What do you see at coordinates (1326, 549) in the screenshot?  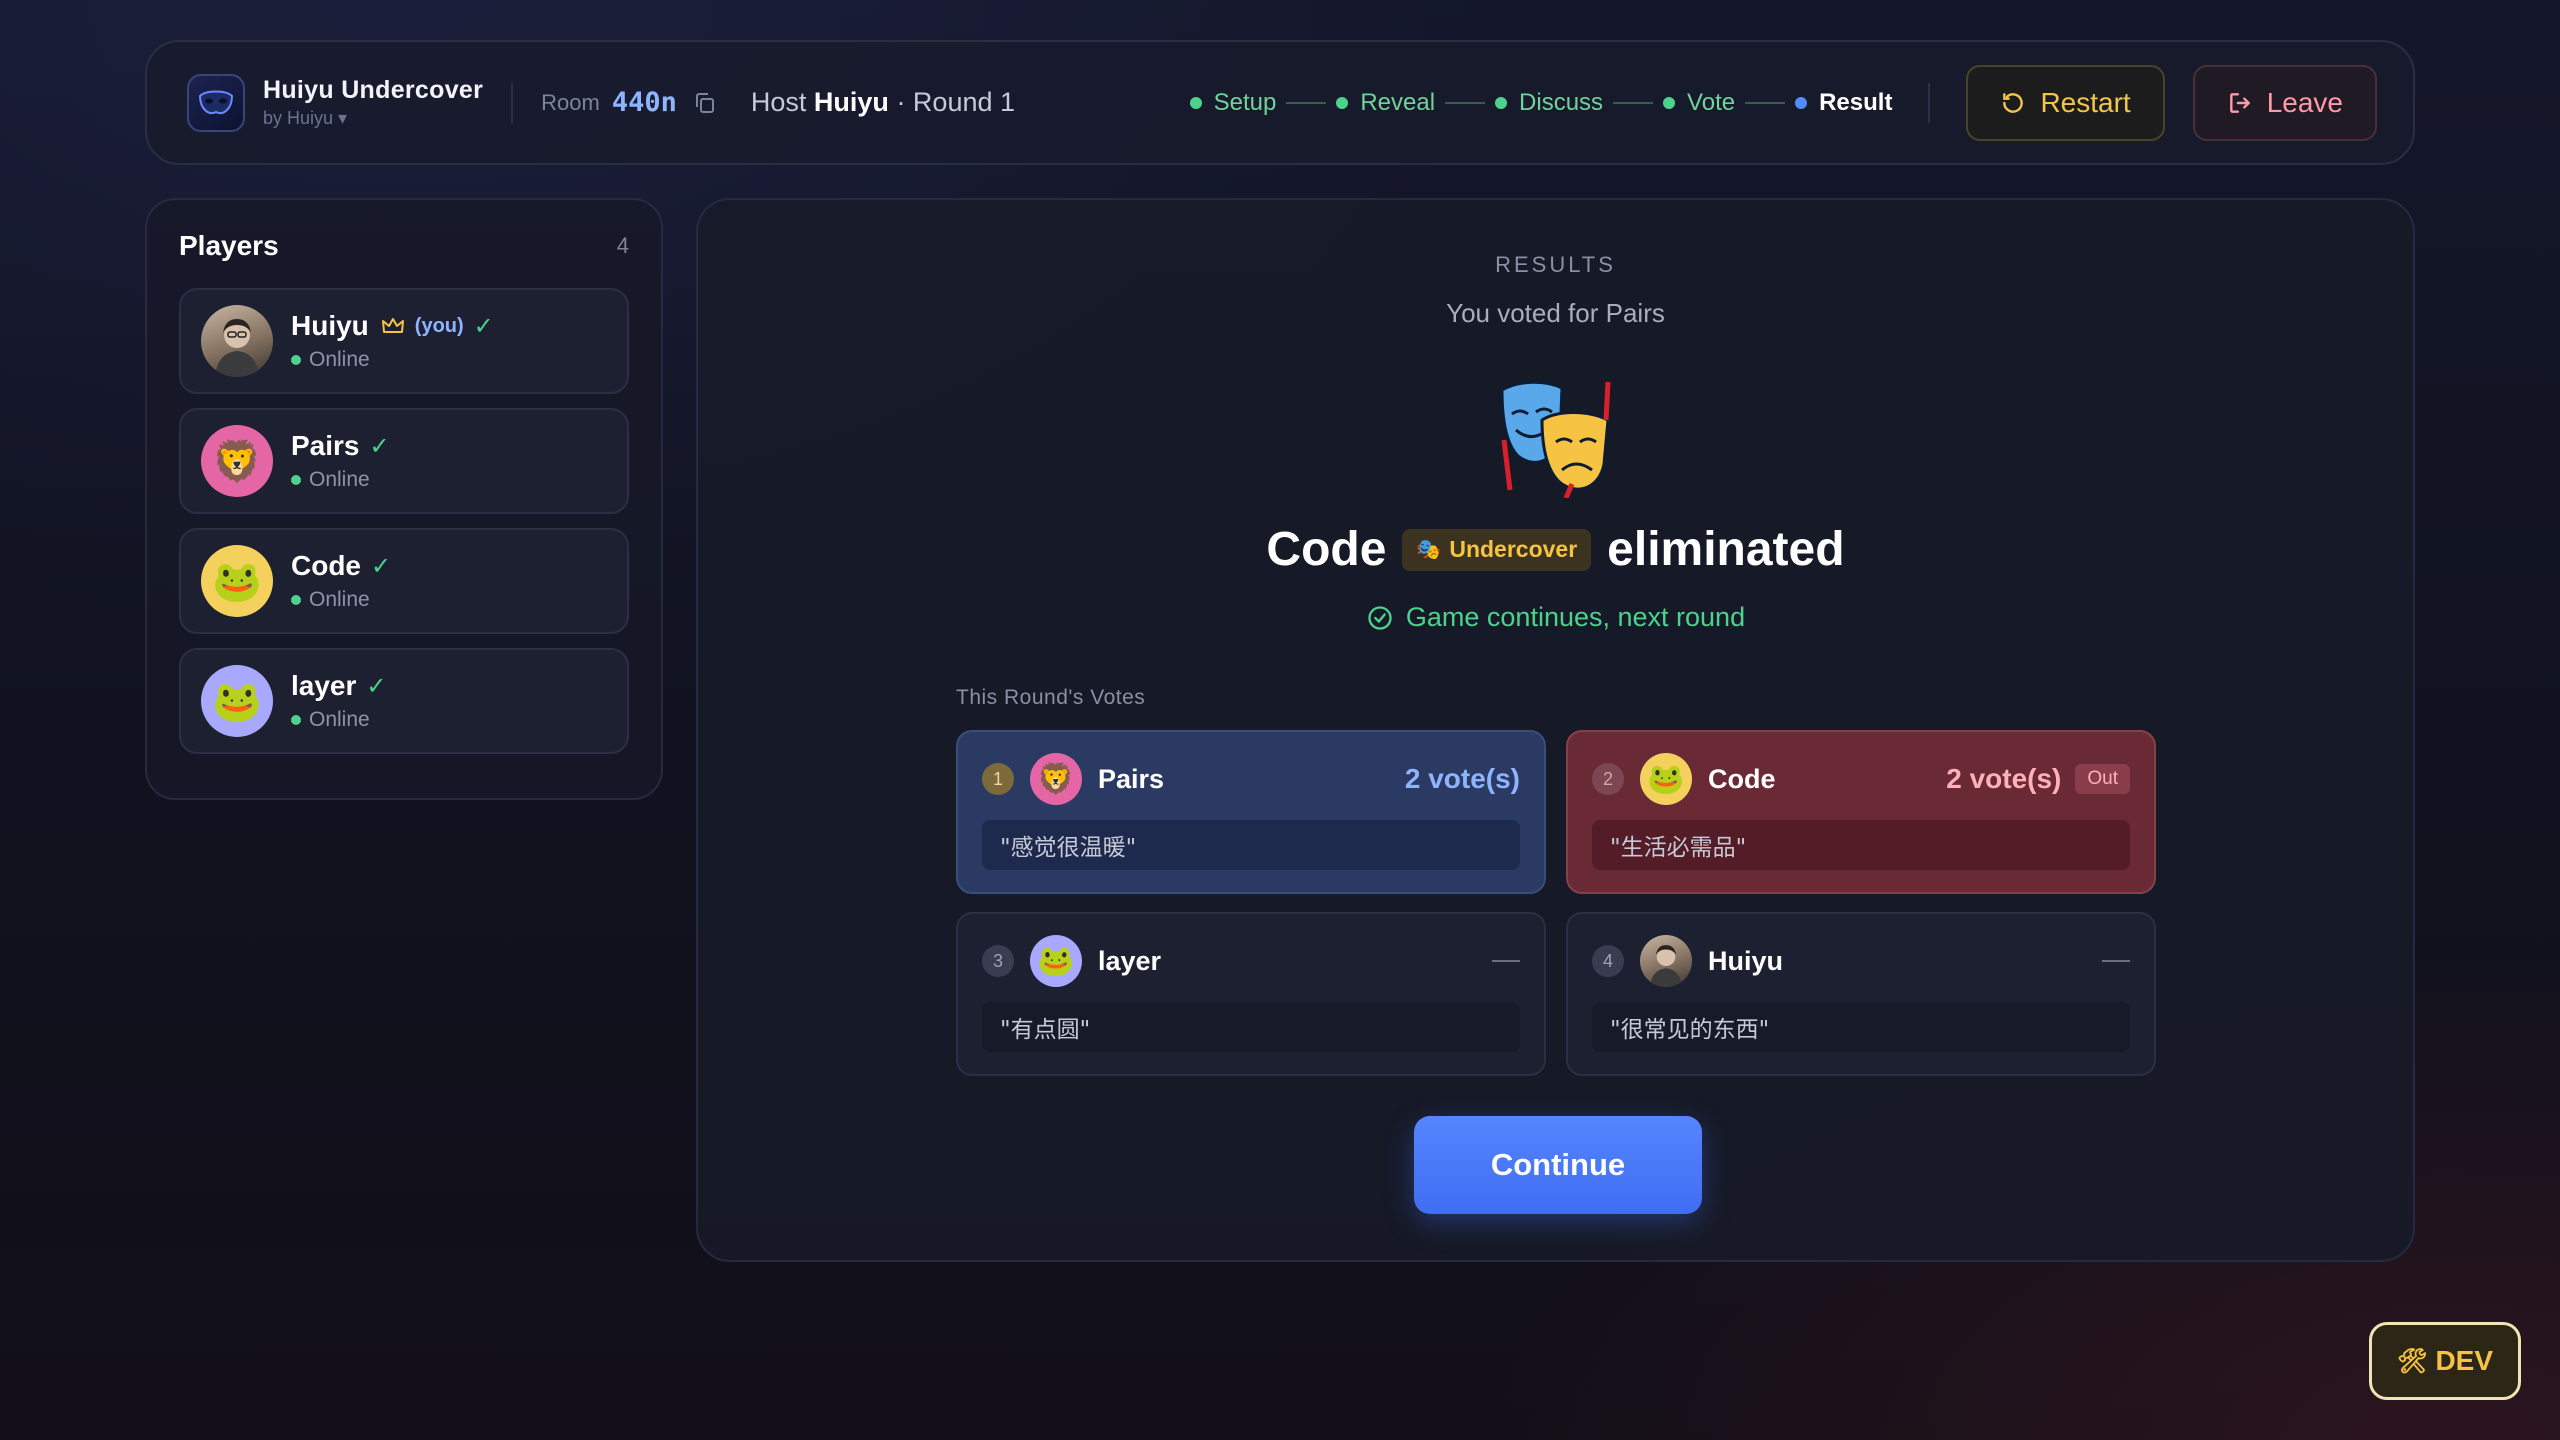 I see `eliminated-player-name: Code` at bounding box center [1326, 549].